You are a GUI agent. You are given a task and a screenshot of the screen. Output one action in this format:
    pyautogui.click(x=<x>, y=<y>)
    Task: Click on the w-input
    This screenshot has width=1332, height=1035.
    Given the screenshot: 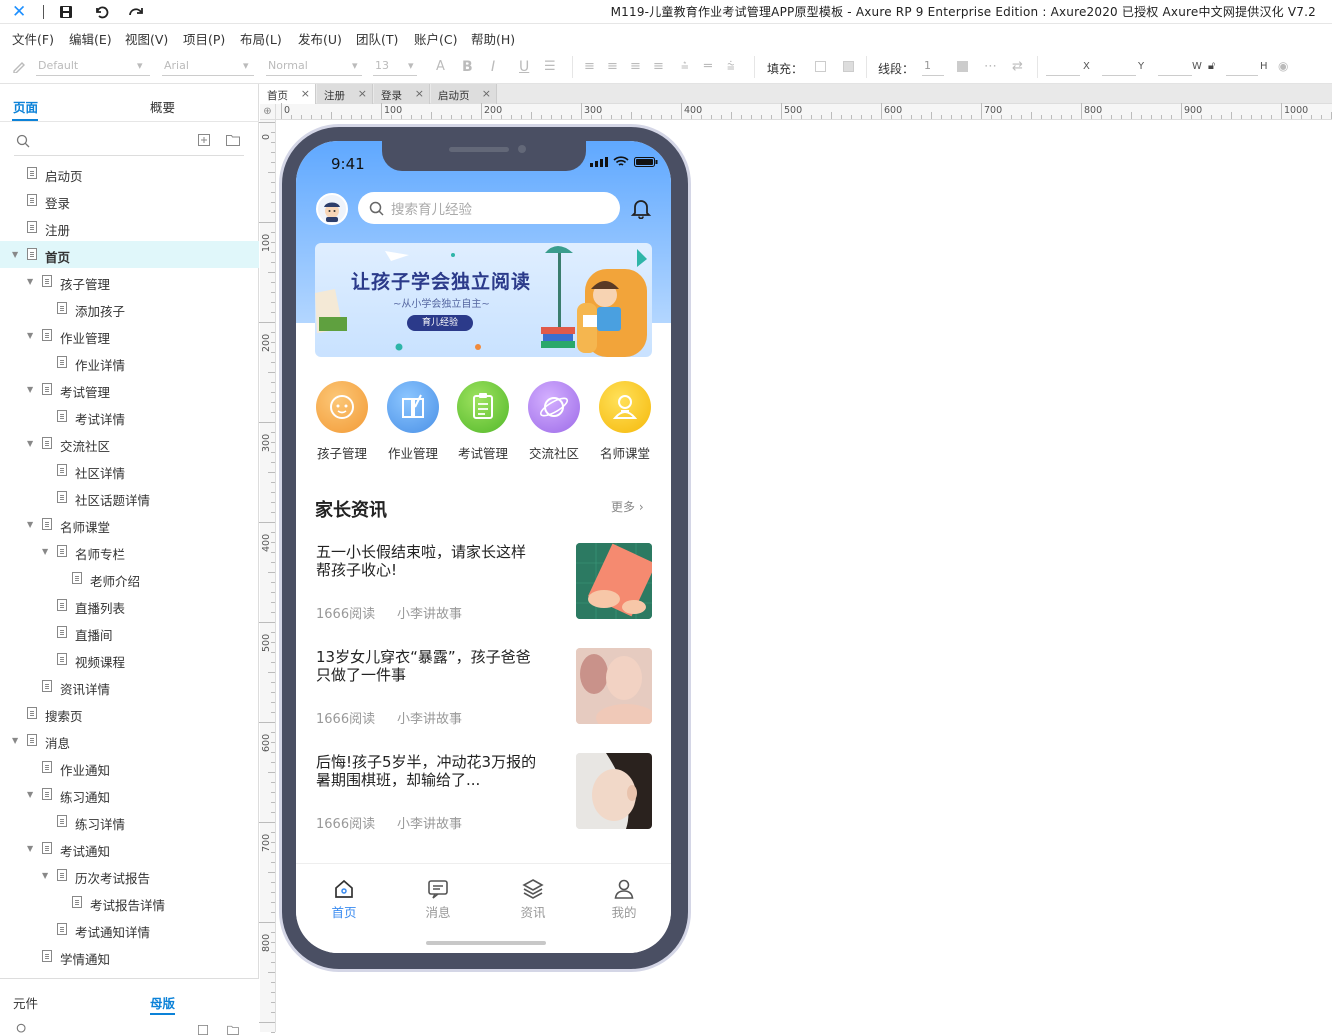 What is the action you would take?
    pyautogui.click(x=1175, y=75)
    